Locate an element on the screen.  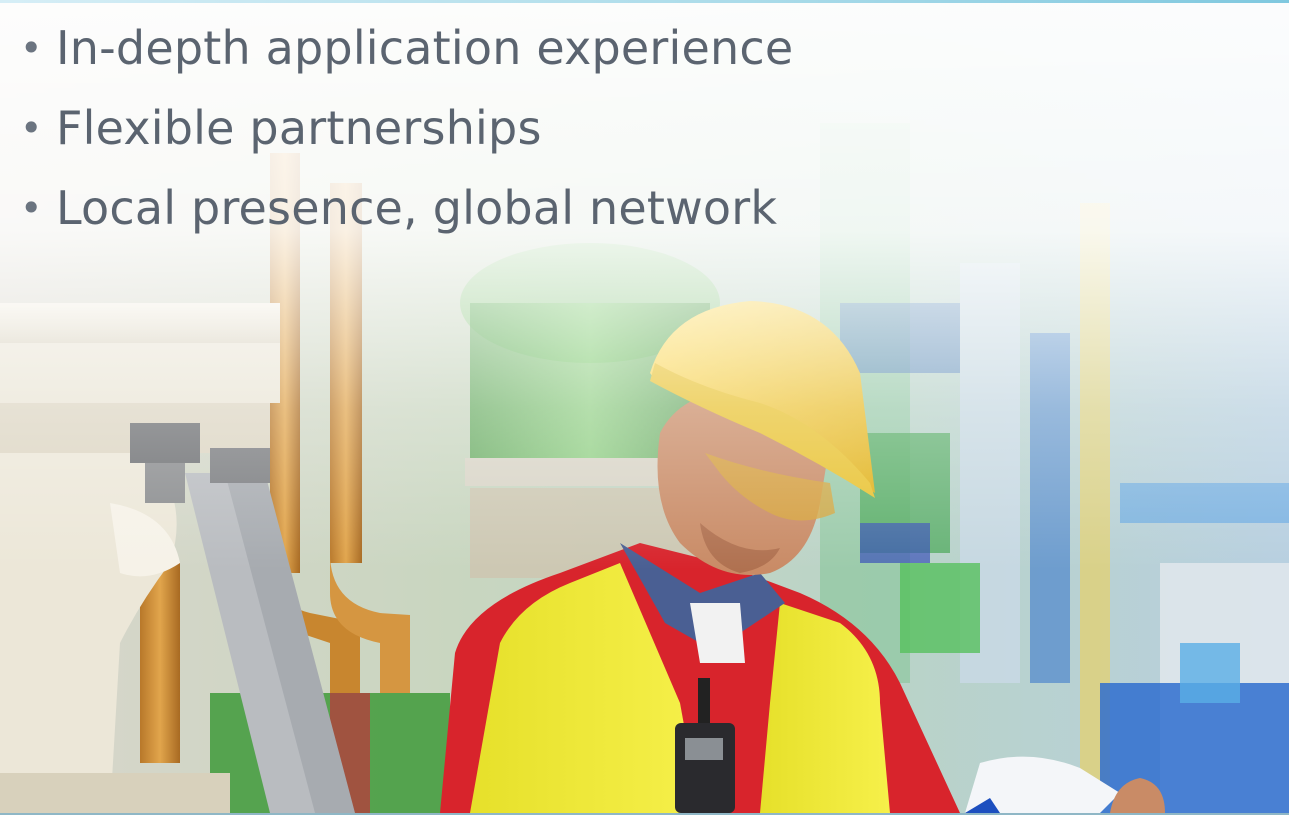
bullet-text: Flexible partnerships is located at coordinates (299, 128).